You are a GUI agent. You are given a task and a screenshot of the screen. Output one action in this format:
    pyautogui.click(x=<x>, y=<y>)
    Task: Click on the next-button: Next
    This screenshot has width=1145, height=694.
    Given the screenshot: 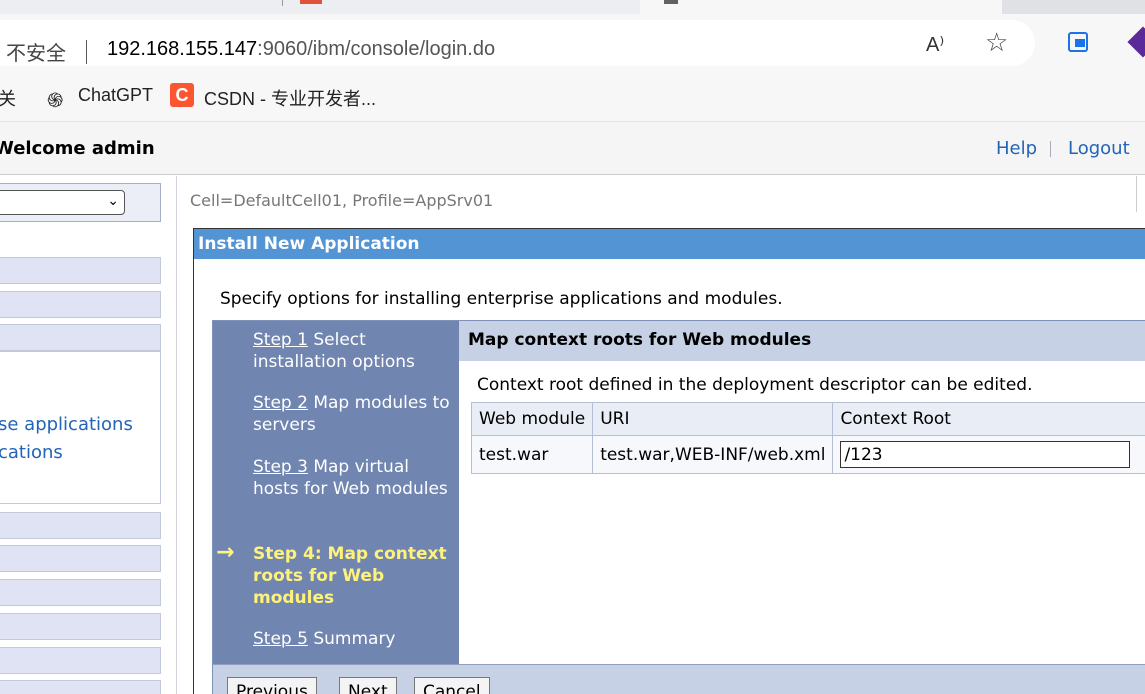 What is the action you would take?
    pyautogui.click(x=368, y=685)
    